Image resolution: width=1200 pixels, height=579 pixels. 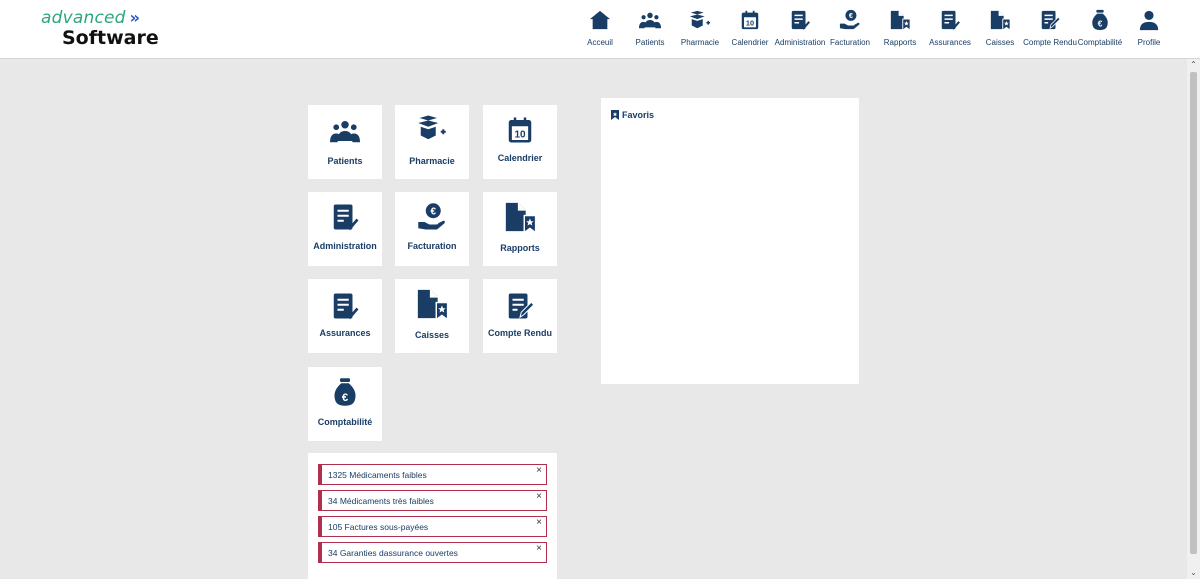 What do you see at coordinates (638, 115) in the screenshot?
I see `favoris-title-text: Favoris` at bounding box center [638, 115].